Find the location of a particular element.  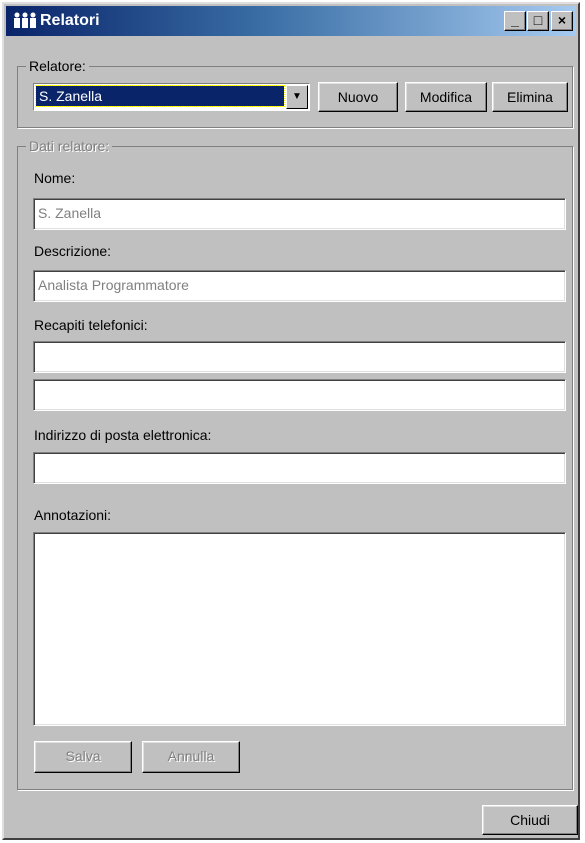

relatore-legend: Relatore: is located at coordinates (57, 66).